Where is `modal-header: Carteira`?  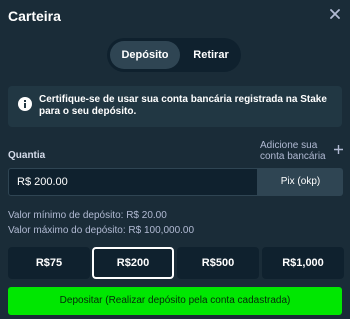
modal-header: Carteira is located at coordinates (175, 17).